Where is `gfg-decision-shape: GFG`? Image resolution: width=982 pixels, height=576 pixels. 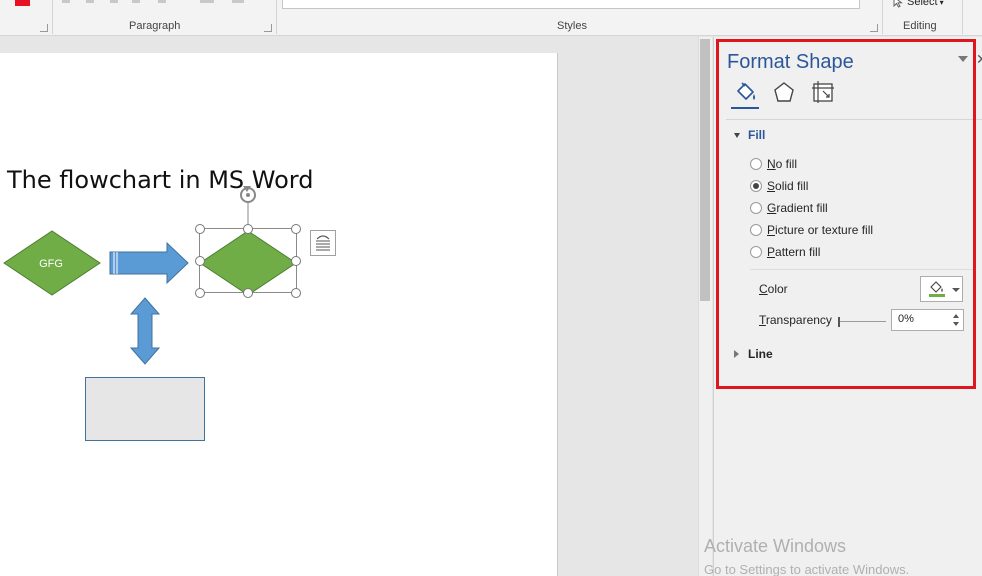 gfg-decision-shape: GFG is located at coordinates (52, 263).